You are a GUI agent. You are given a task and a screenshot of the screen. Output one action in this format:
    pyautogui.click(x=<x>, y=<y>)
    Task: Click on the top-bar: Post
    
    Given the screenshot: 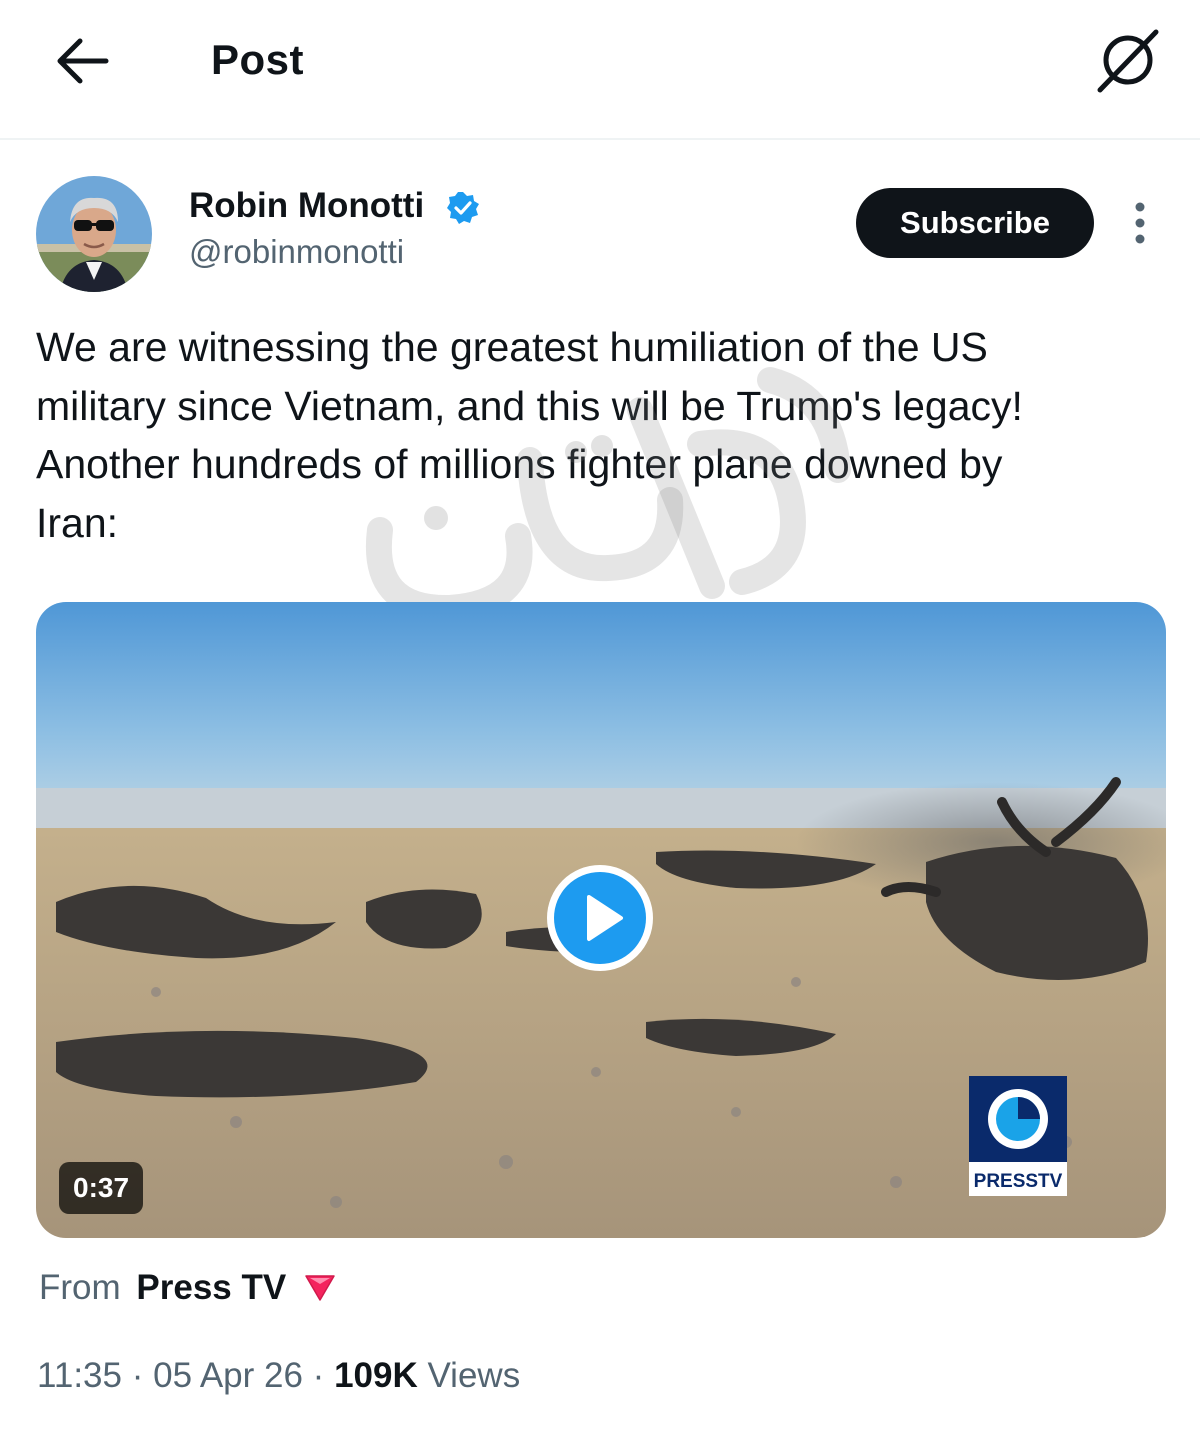 What is the action you would take?
    pyautogui.click(x=600, y=70)
    